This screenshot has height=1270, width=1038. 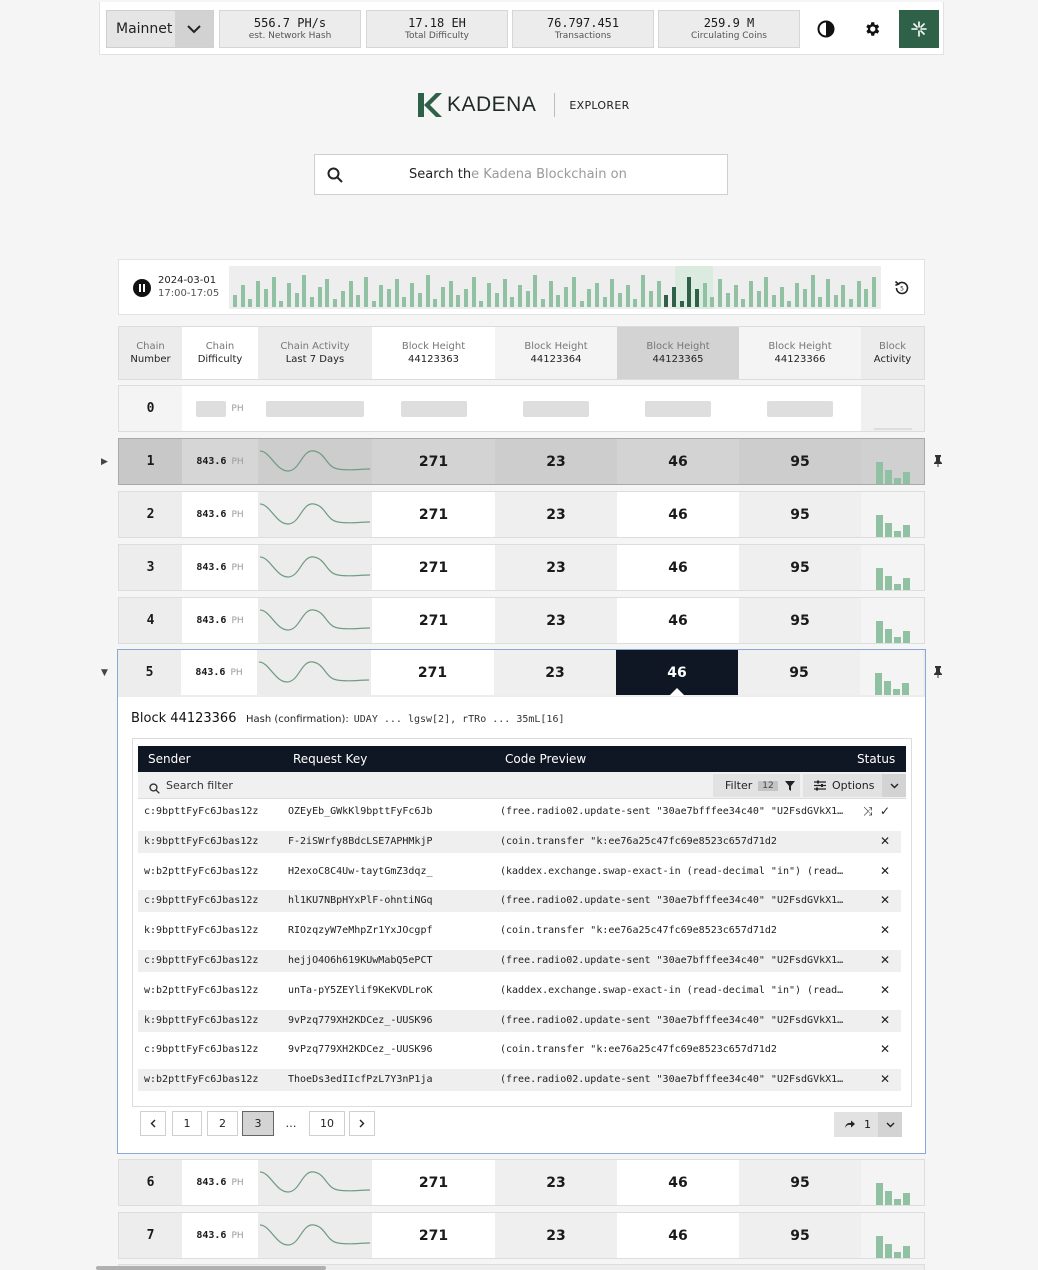 I want to click on chain-row-3: 3 843.6 PH 271 23 46 95, so click(x=521, y=567).